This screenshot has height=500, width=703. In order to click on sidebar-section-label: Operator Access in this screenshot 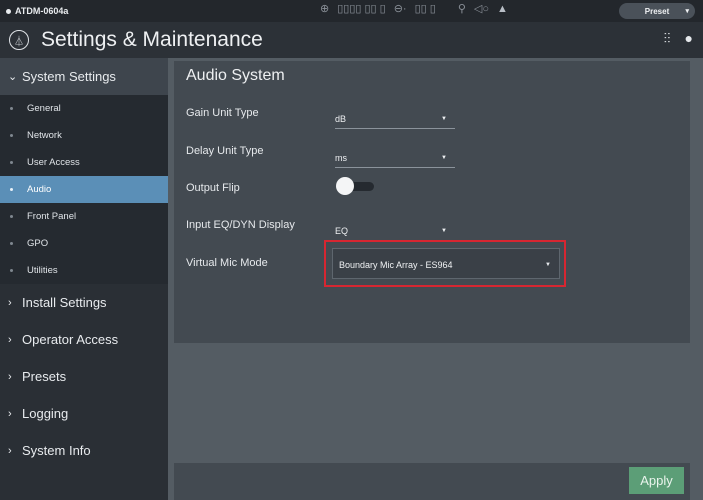, I will do `click(70, 339)`.